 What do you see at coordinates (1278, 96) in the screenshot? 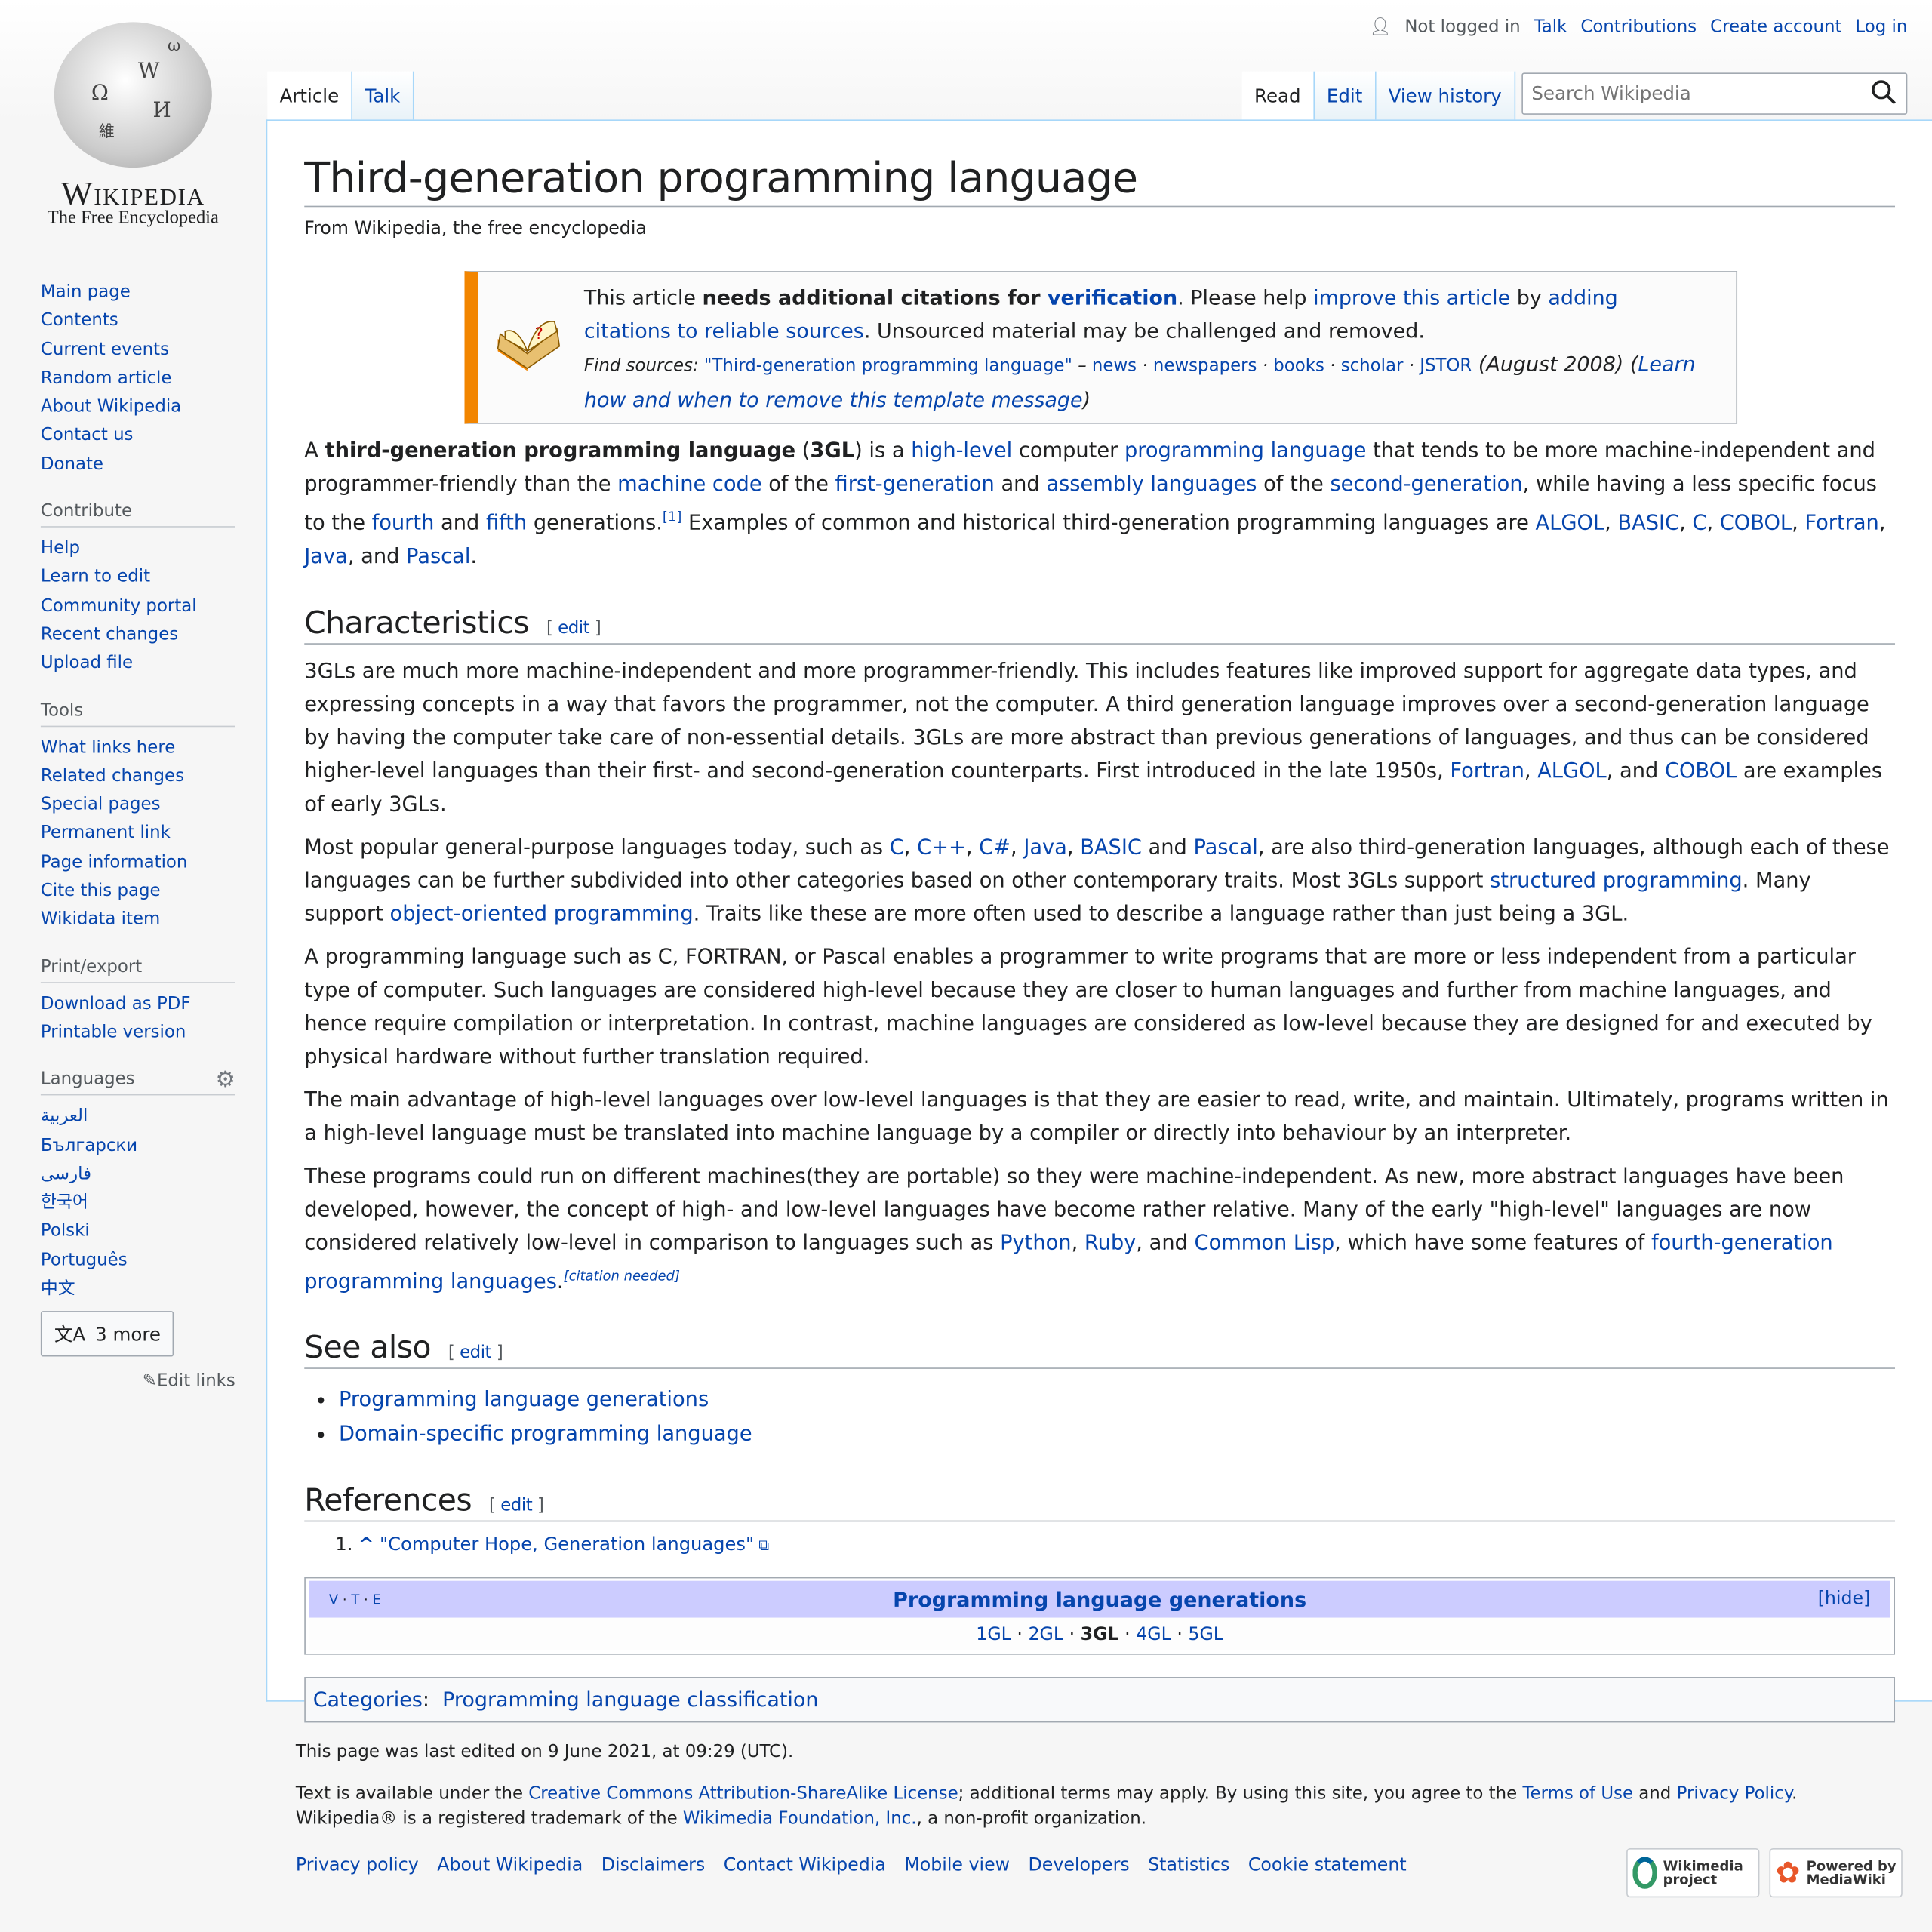
I see `tab-read: Read` at bounding box center [1278, 96].